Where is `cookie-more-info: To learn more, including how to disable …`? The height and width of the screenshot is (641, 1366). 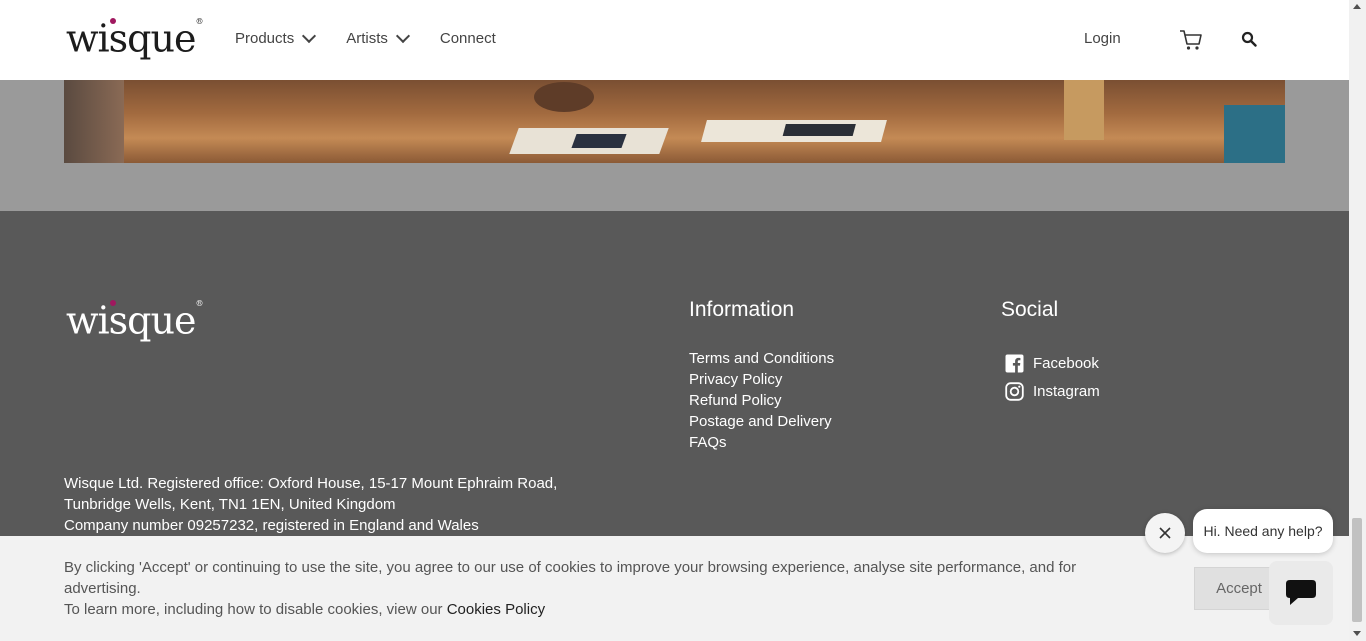
cookie-more-info: To learn more, including how to disable … is located at coordinates (604, 609).